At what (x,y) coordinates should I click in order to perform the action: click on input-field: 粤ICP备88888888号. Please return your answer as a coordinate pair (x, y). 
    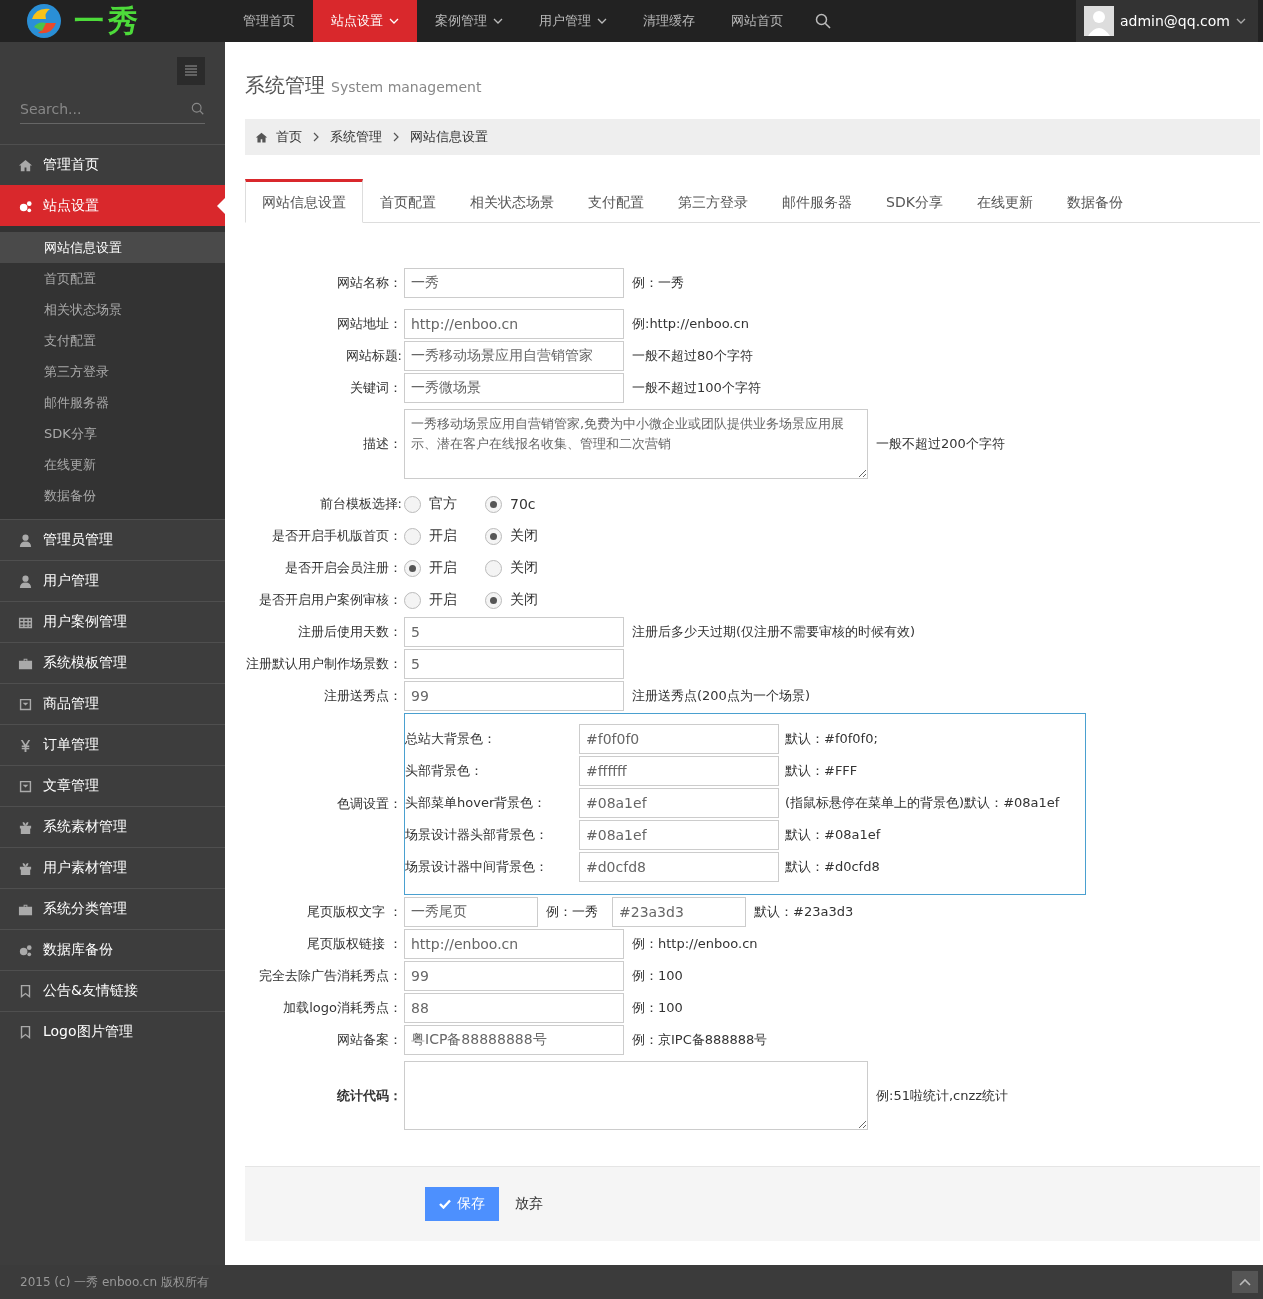
    Looking at the image, I should click on (514, 1040).